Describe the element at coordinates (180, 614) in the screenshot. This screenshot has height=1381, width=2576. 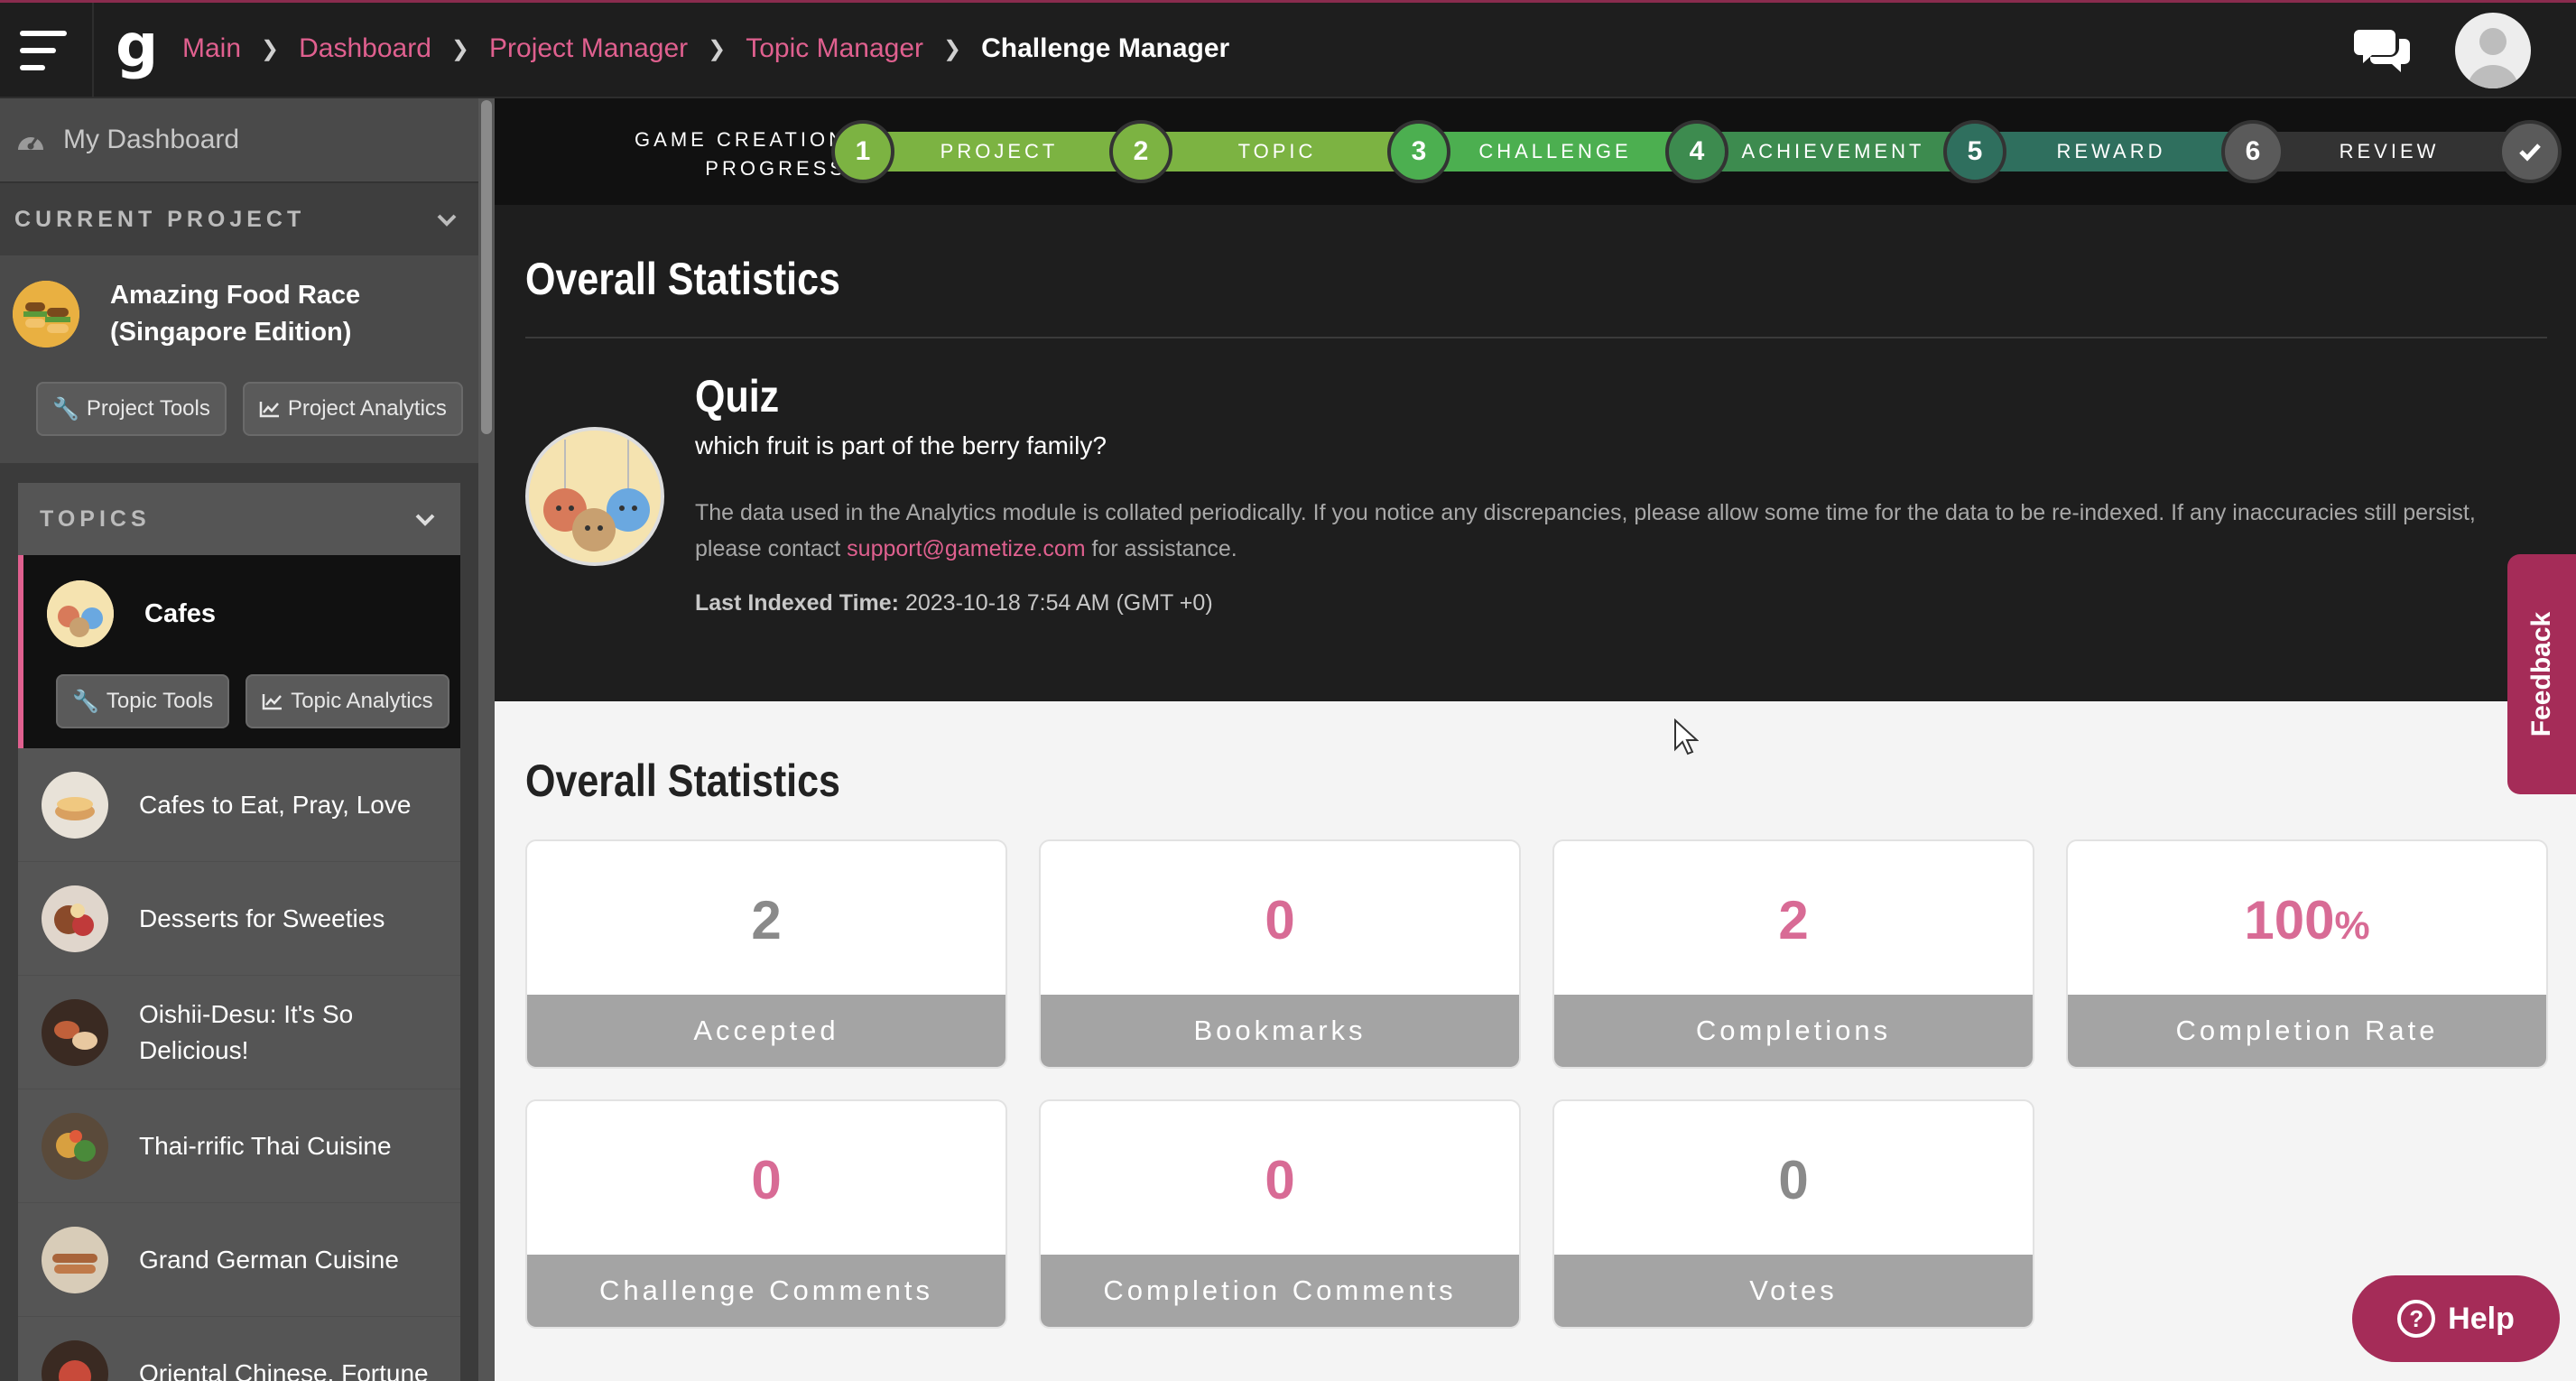
I see `active-topic-name: Cafes` at that location.